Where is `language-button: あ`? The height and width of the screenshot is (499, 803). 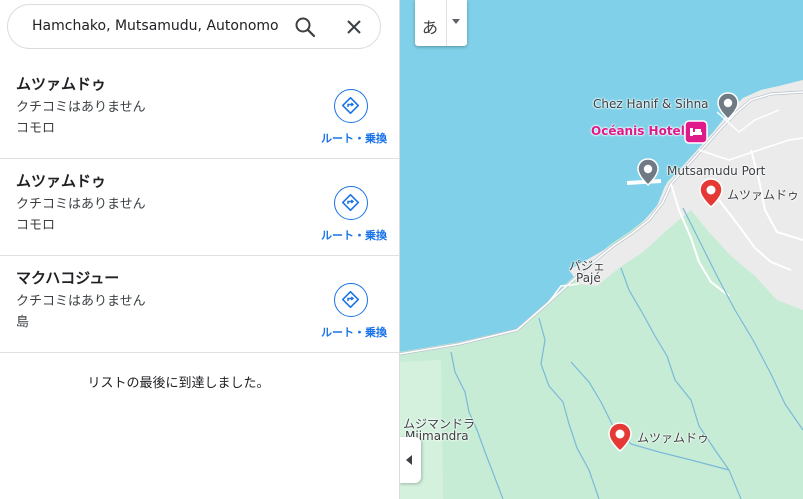
language-button: あ is located at coordinates (441, 23).